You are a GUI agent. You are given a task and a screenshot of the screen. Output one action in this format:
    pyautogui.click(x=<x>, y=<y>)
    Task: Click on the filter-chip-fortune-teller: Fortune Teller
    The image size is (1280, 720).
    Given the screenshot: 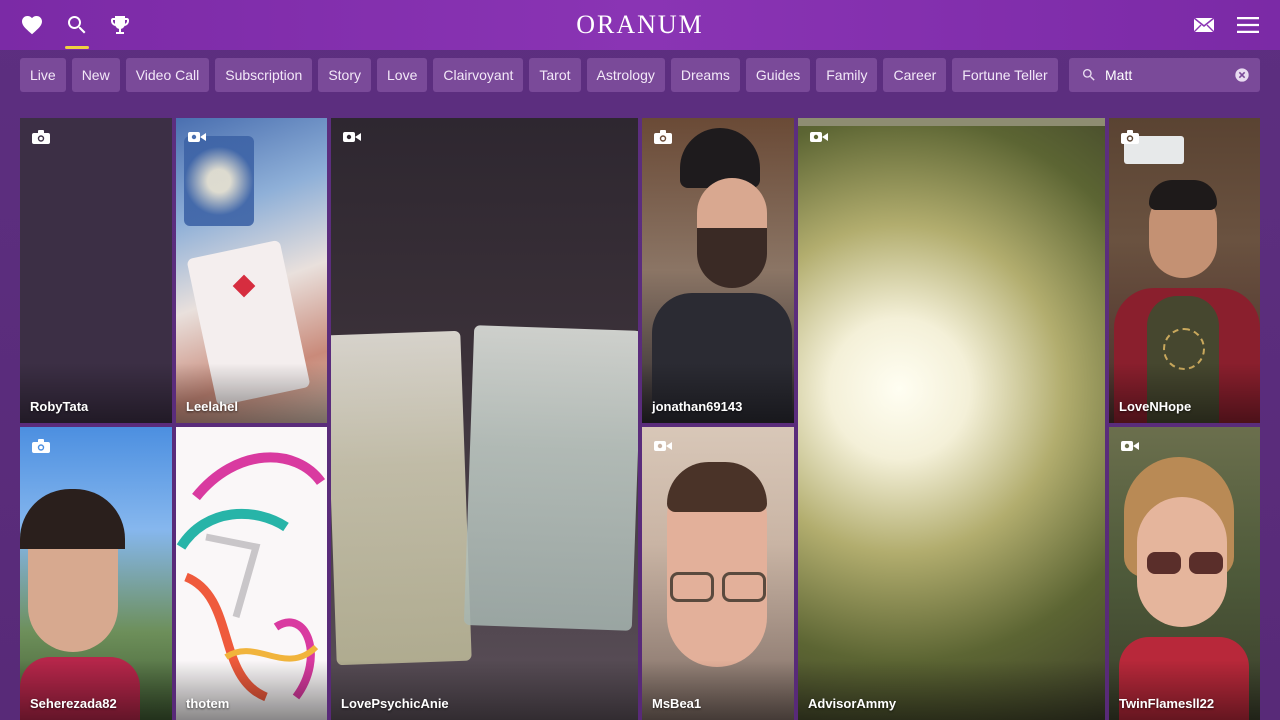 What is the action you would take?
    pyautogui.click(x=1005, y=75)
    